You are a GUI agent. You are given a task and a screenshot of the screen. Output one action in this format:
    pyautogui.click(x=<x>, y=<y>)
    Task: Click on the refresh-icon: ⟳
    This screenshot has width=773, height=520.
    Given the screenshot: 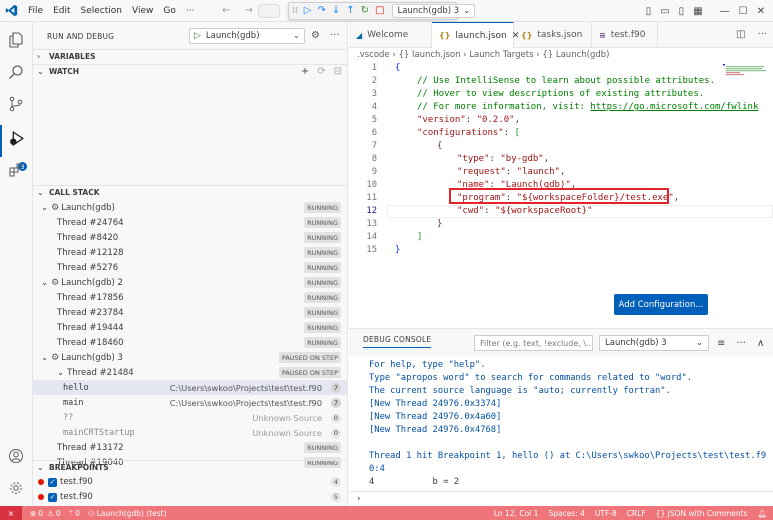 What is the action you would take?
    pyautogui.click(x=321, y=71)
    